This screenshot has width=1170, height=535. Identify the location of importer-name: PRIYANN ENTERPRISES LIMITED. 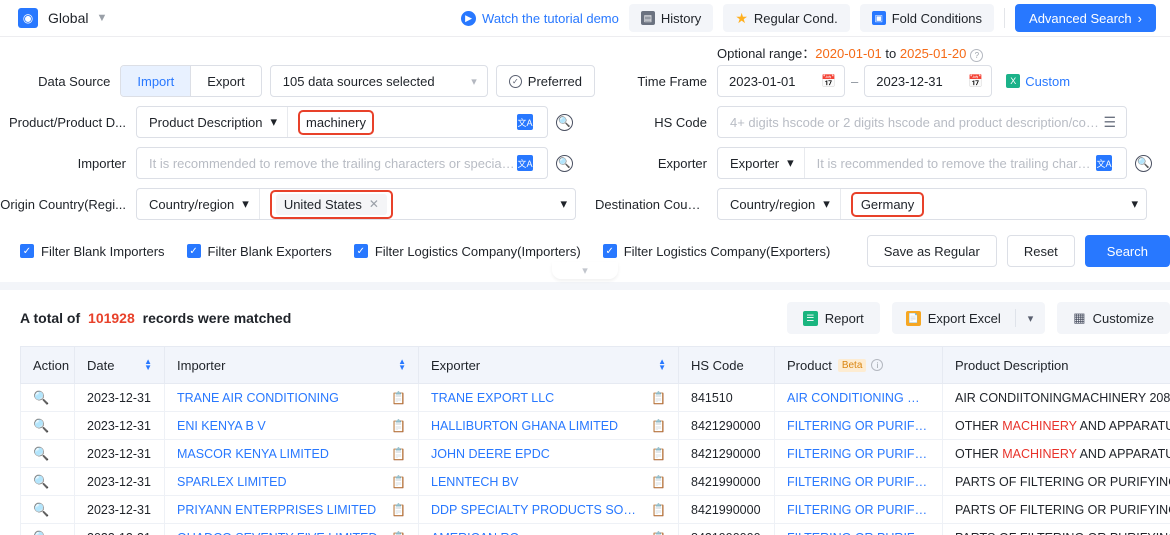
(276, 510).